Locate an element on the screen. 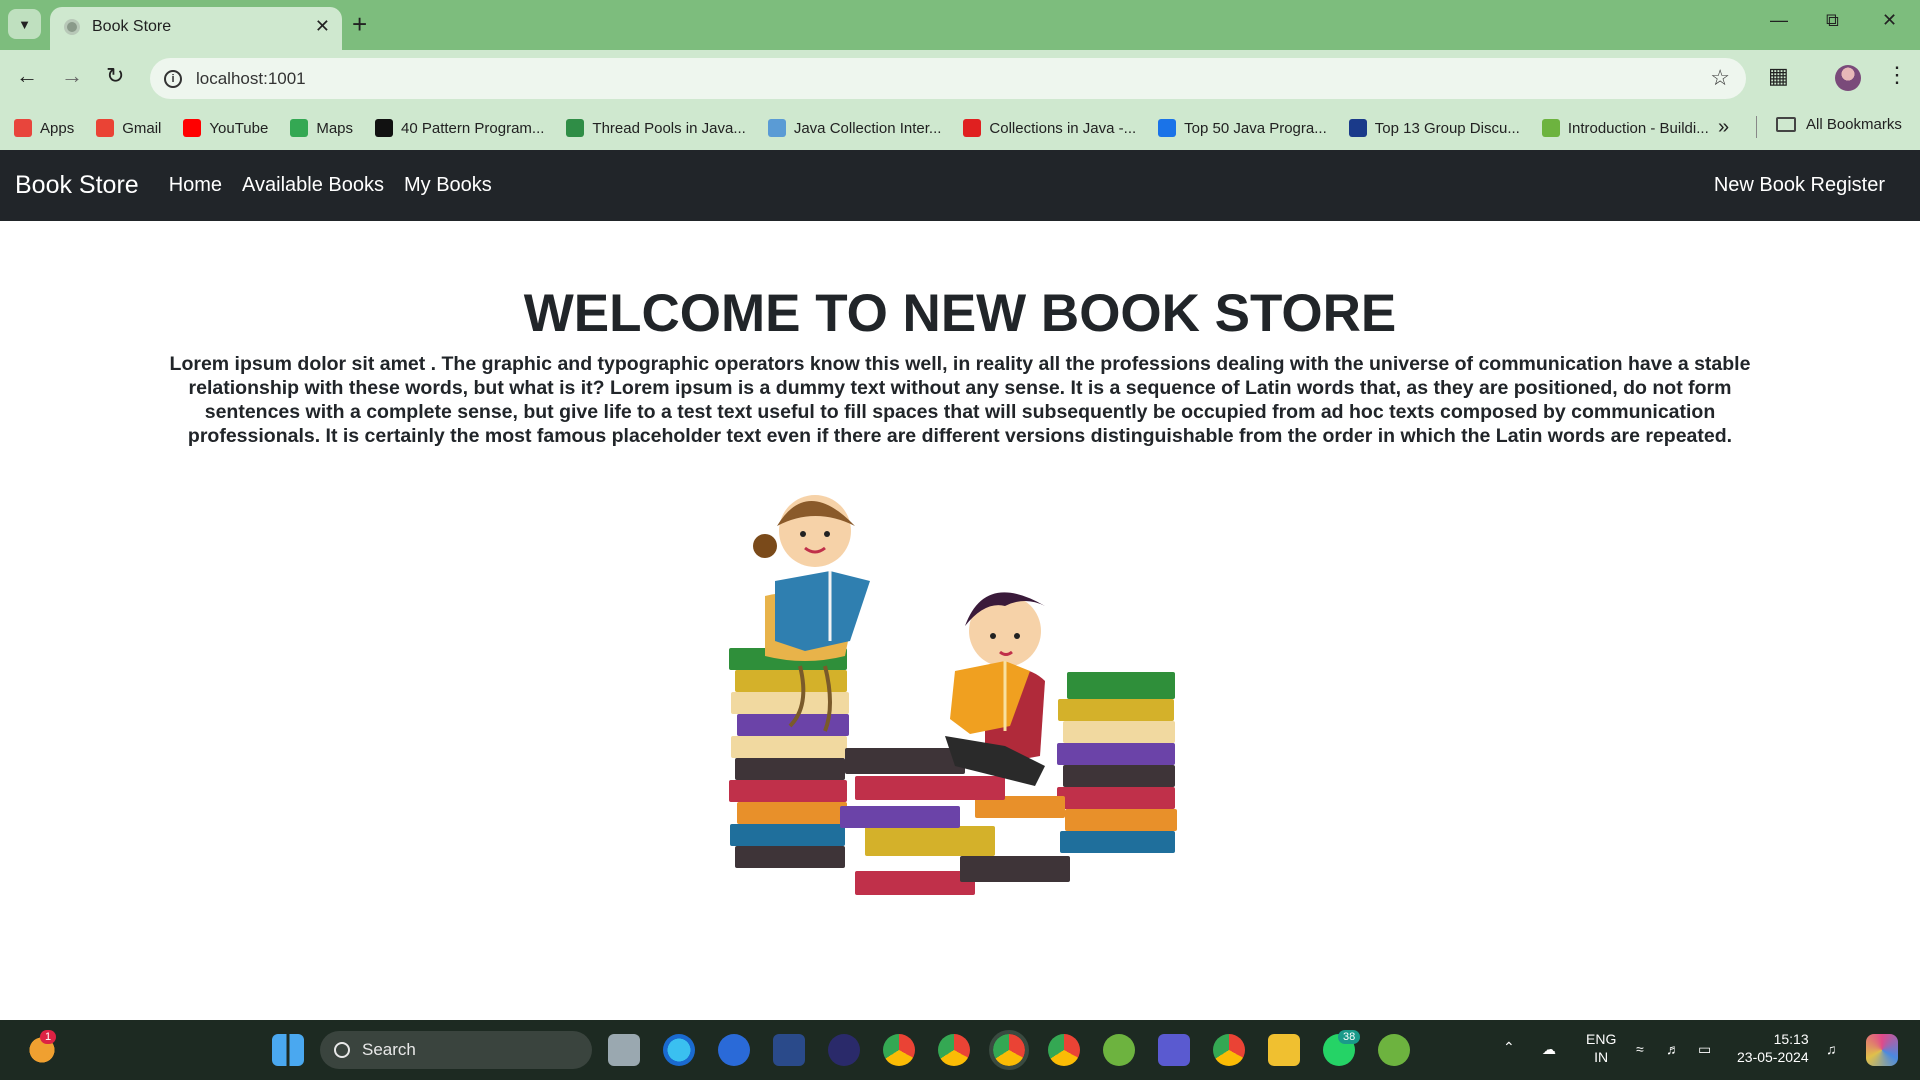 This screenshot has height=1080, width=1920. browser-toolbar: ← → ↻ i localhost:1001 ☆ ▦ ⋮ is located at coordinates (960, 78).